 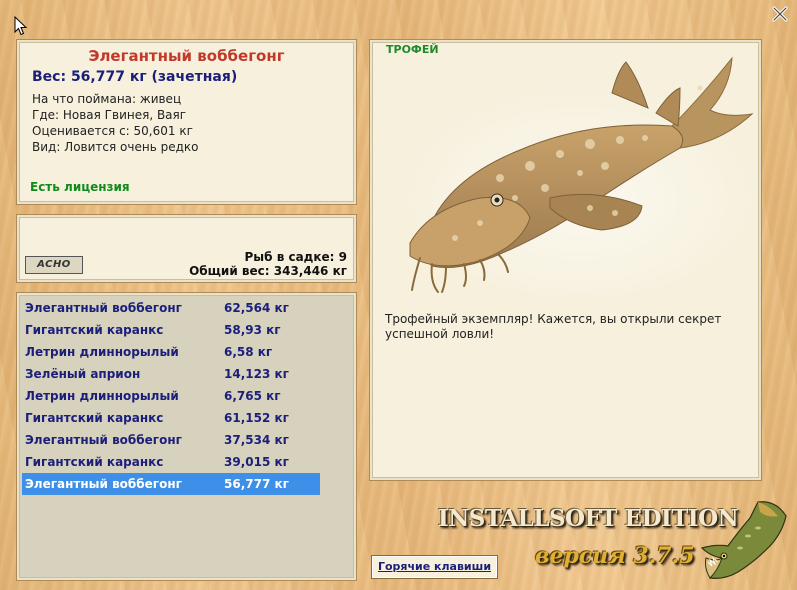 I want to click on list-item: Зелёный априон 14,123 кг, so click(x=171, y=374).